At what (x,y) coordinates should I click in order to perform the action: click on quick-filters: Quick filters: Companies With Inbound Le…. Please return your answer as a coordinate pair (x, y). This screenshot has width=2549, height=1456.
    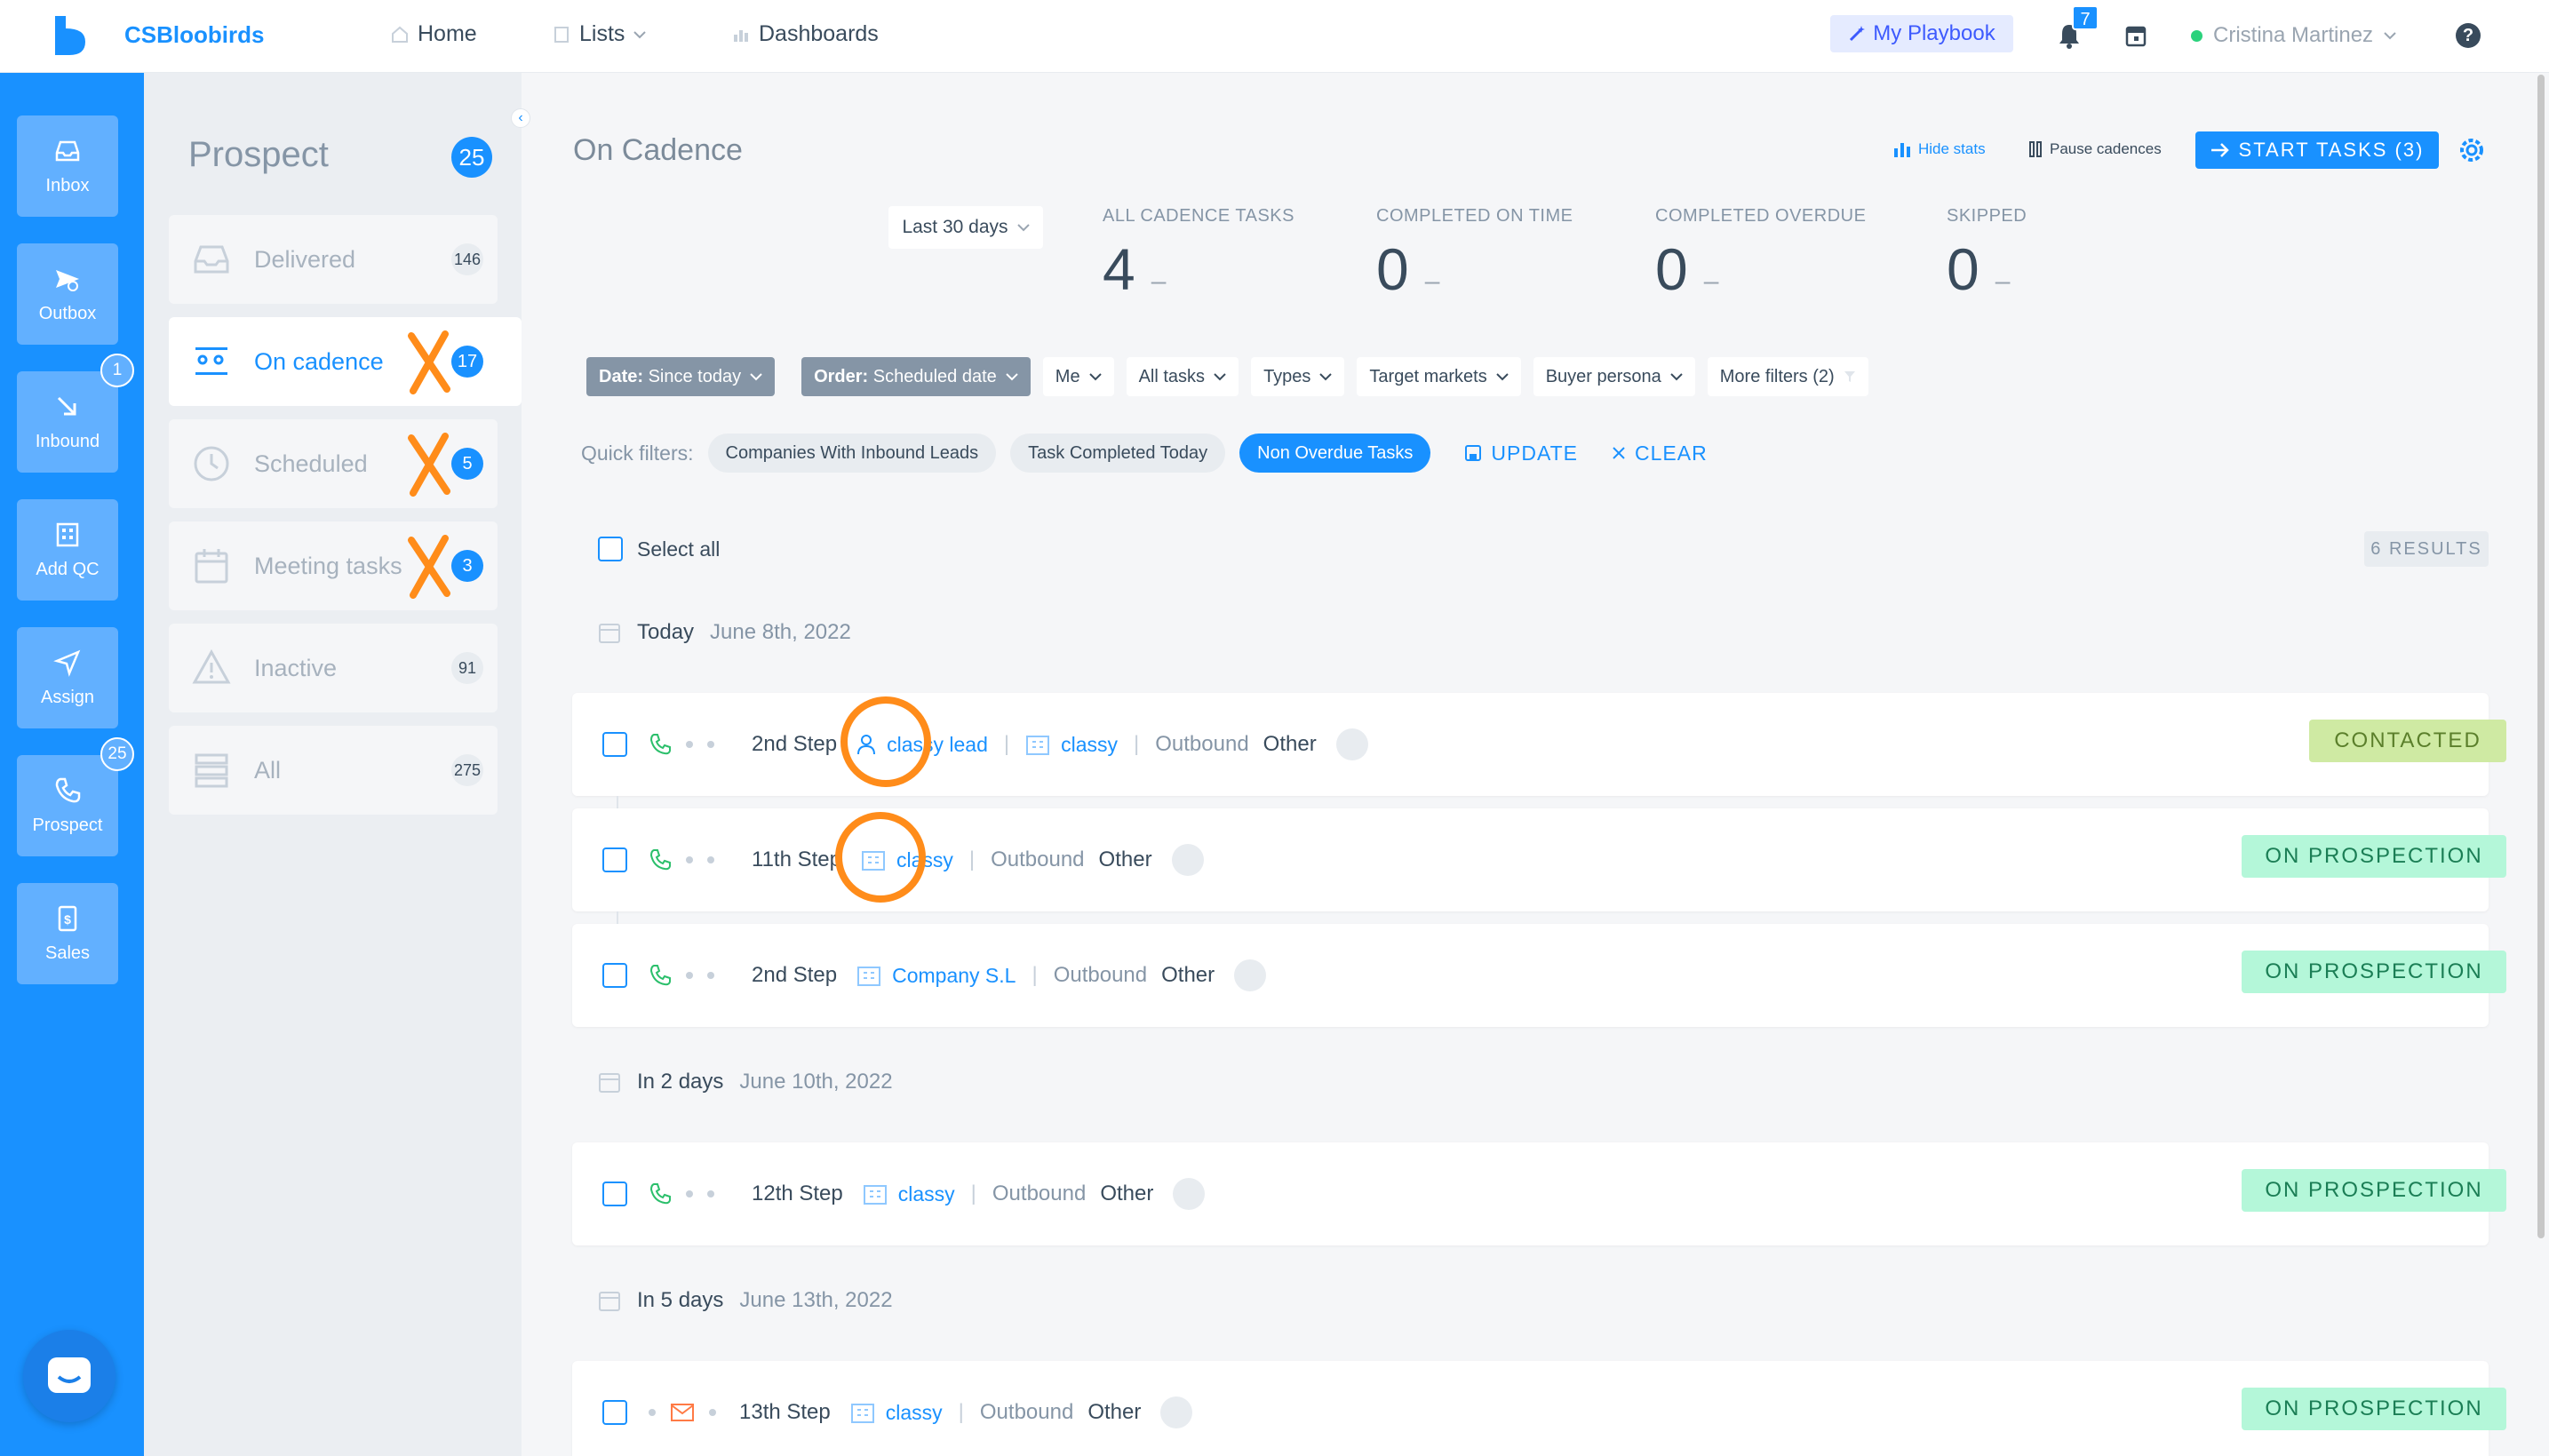
    Looking at the image, I should click on (1144, 453).